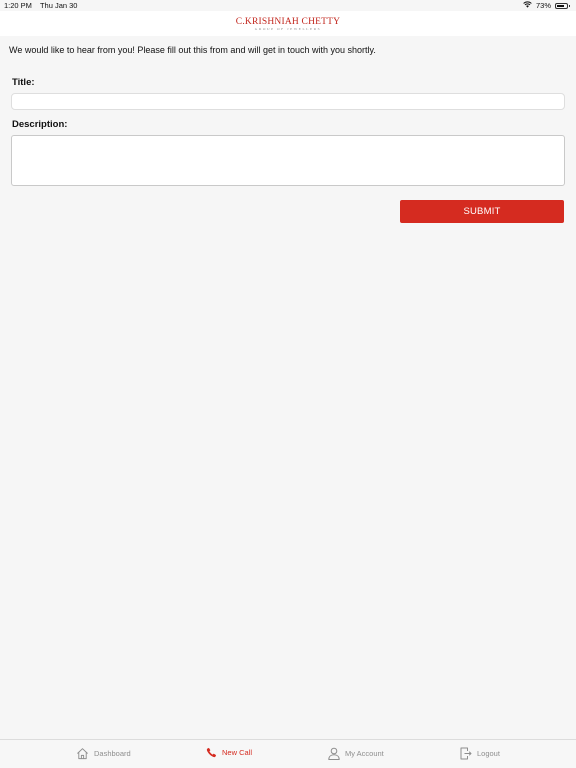 The image size is (576, 768). Describe the element at coordinates (112, 753) in the screenshot. I see `tab-dashboard-label: Dashboard` at that location.